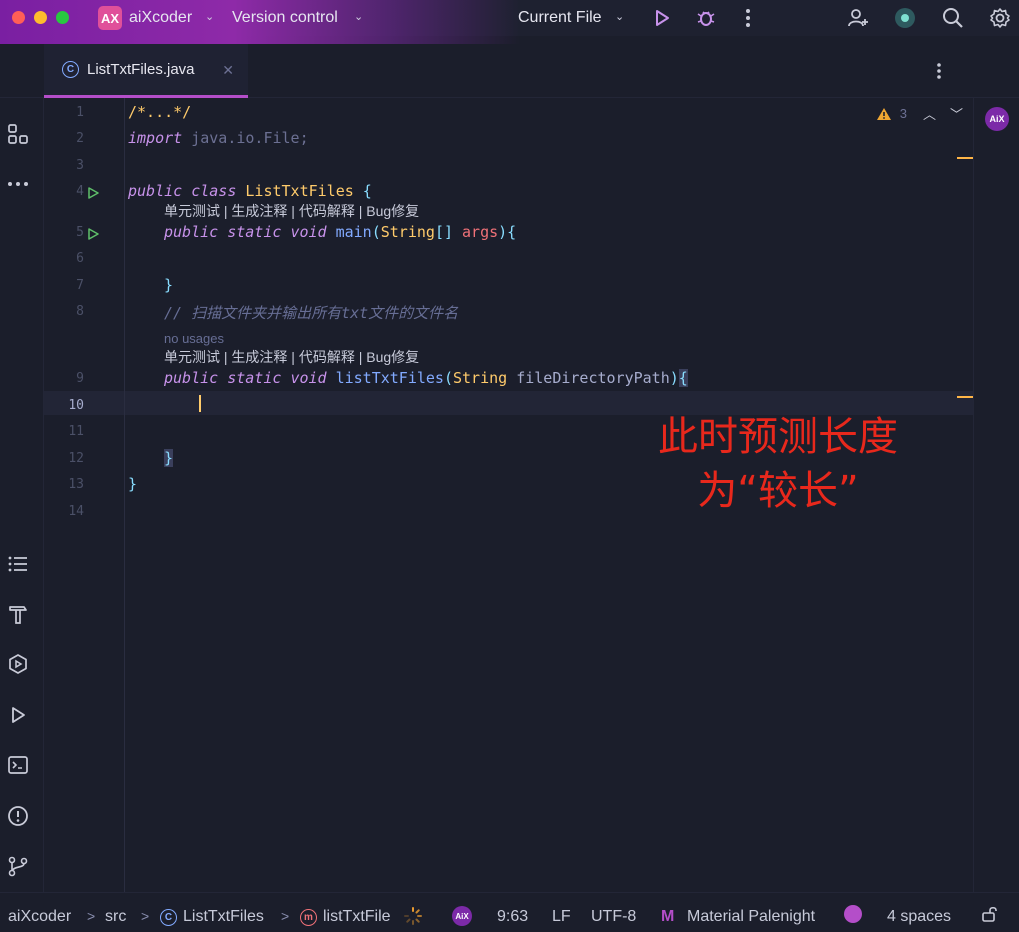 This screenshot has height=932, width=1019. Describe the element at coordinates (141, 69) in the screenshot. I see `tab-label: ListTxtFiles.java` at that location.